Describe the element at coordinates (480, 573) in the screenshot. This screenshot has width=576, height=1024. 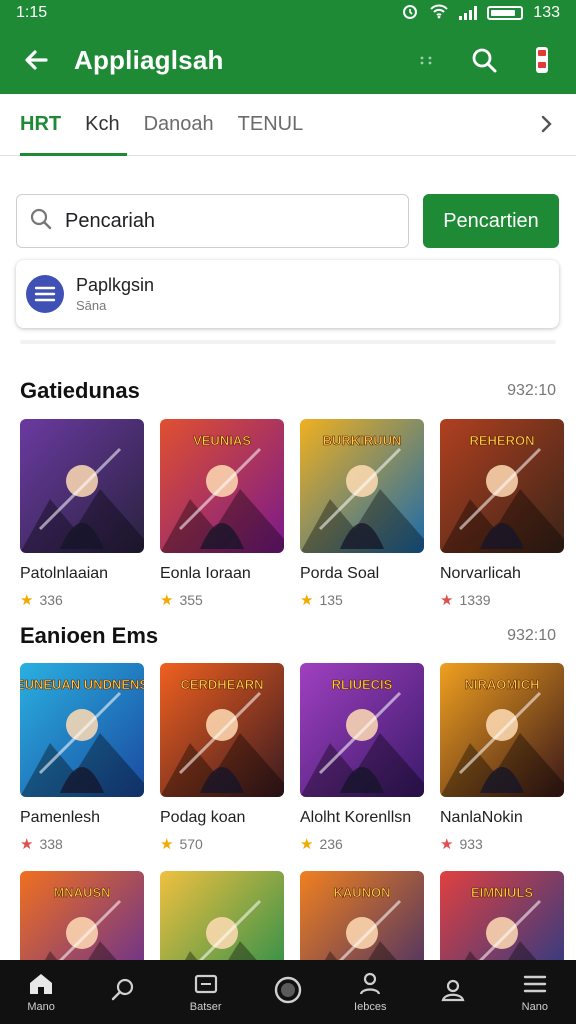
I see `game-name: Norvarlicah` at that location.